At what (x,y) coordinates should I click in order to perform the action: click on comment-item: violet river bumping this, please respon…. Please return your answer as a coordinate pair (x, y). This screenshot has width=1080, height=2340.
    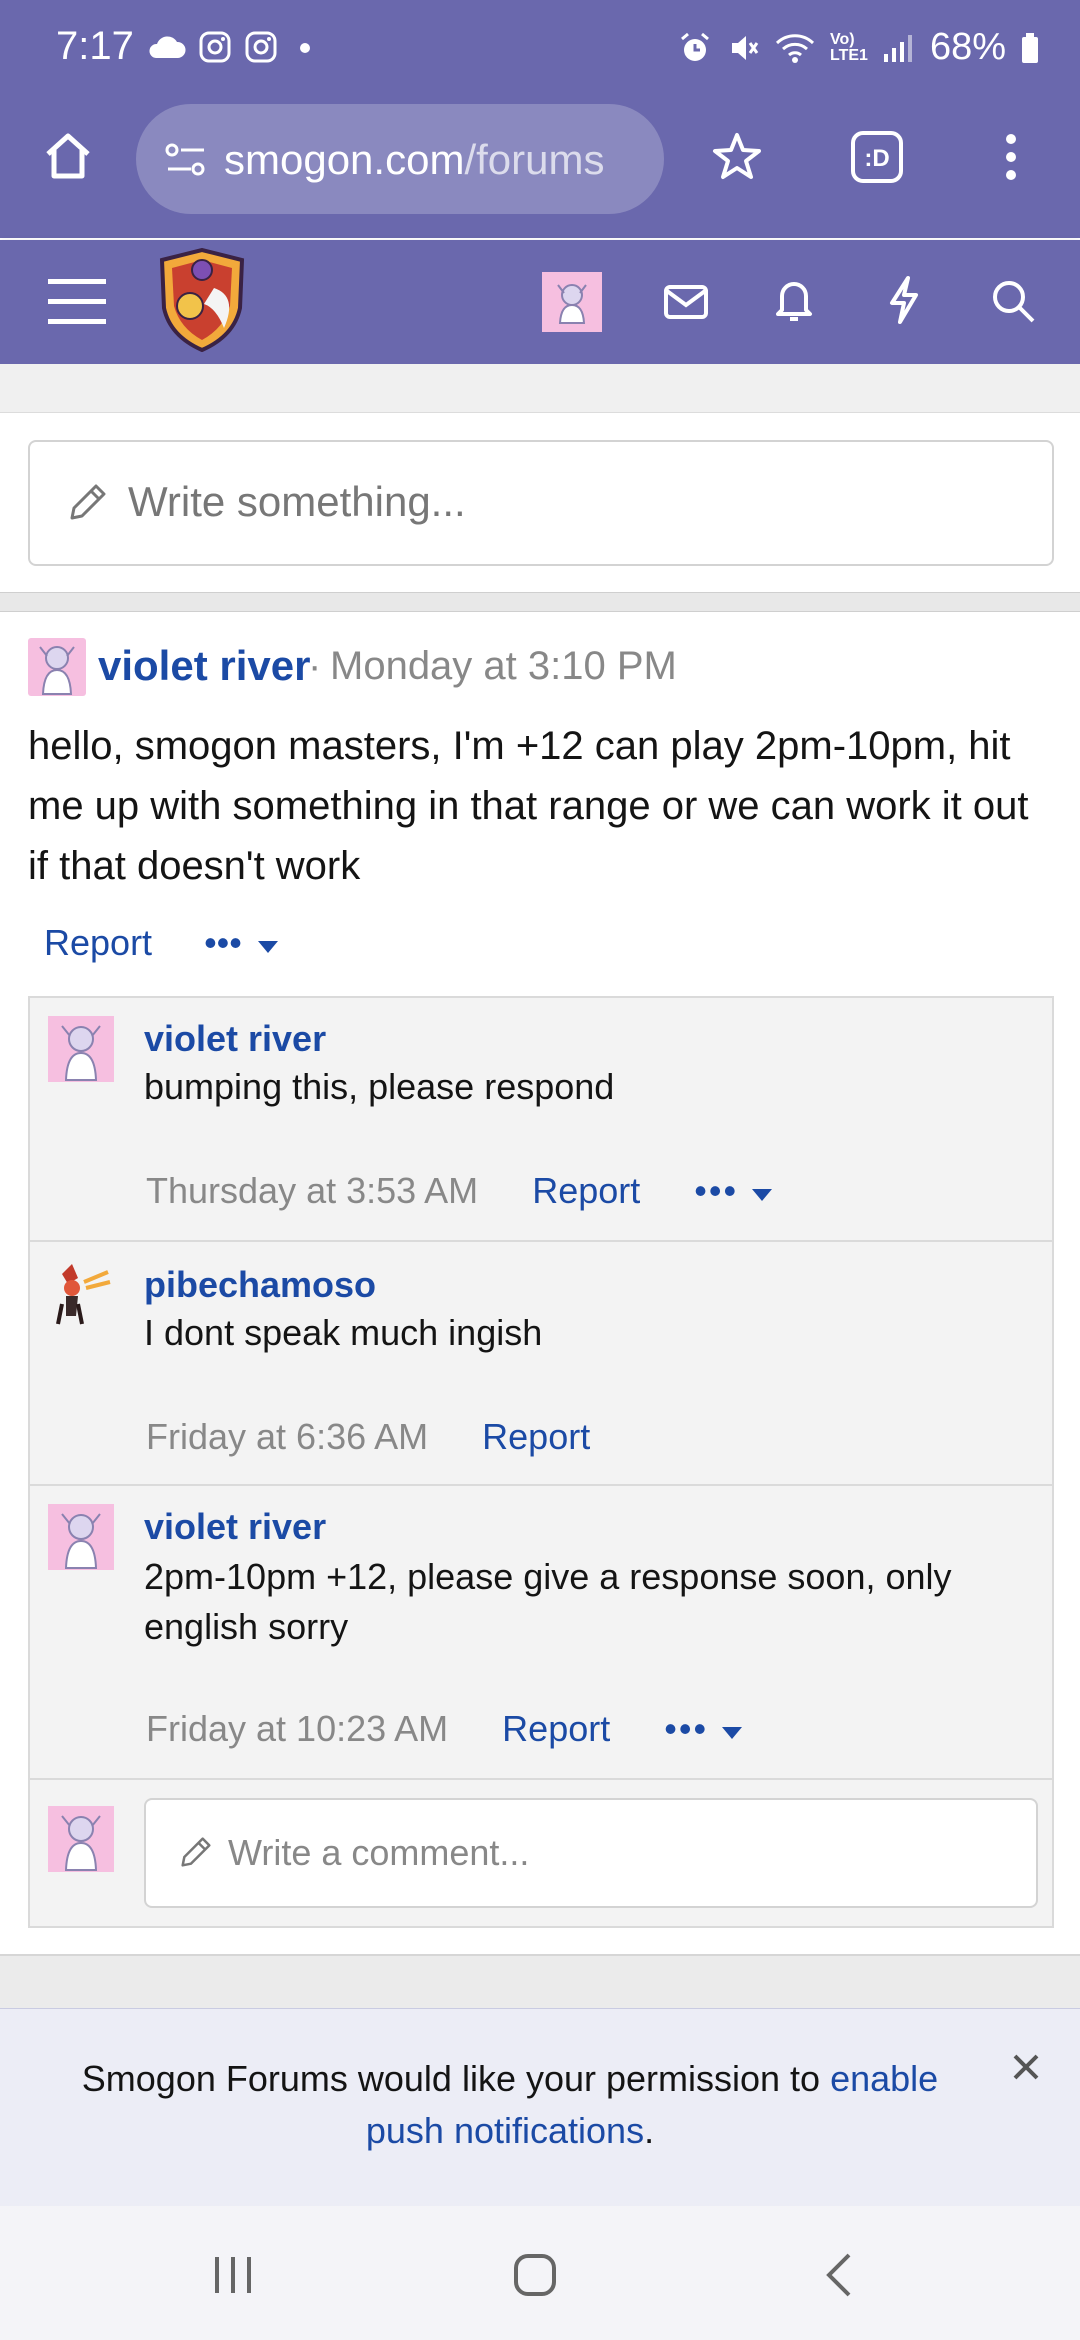
    Looking at the image, I should click on (541, 1120).